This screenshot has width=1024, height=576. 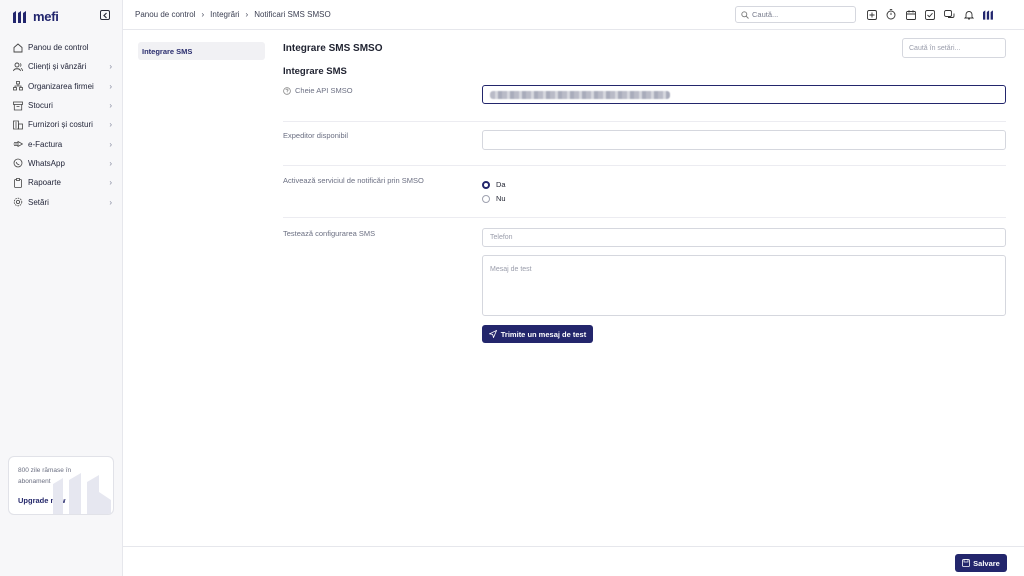 What do you see at coordinates (18, 163) in the screenshot?
I see `whatsapp-icon` at bounding box center [18, 163].